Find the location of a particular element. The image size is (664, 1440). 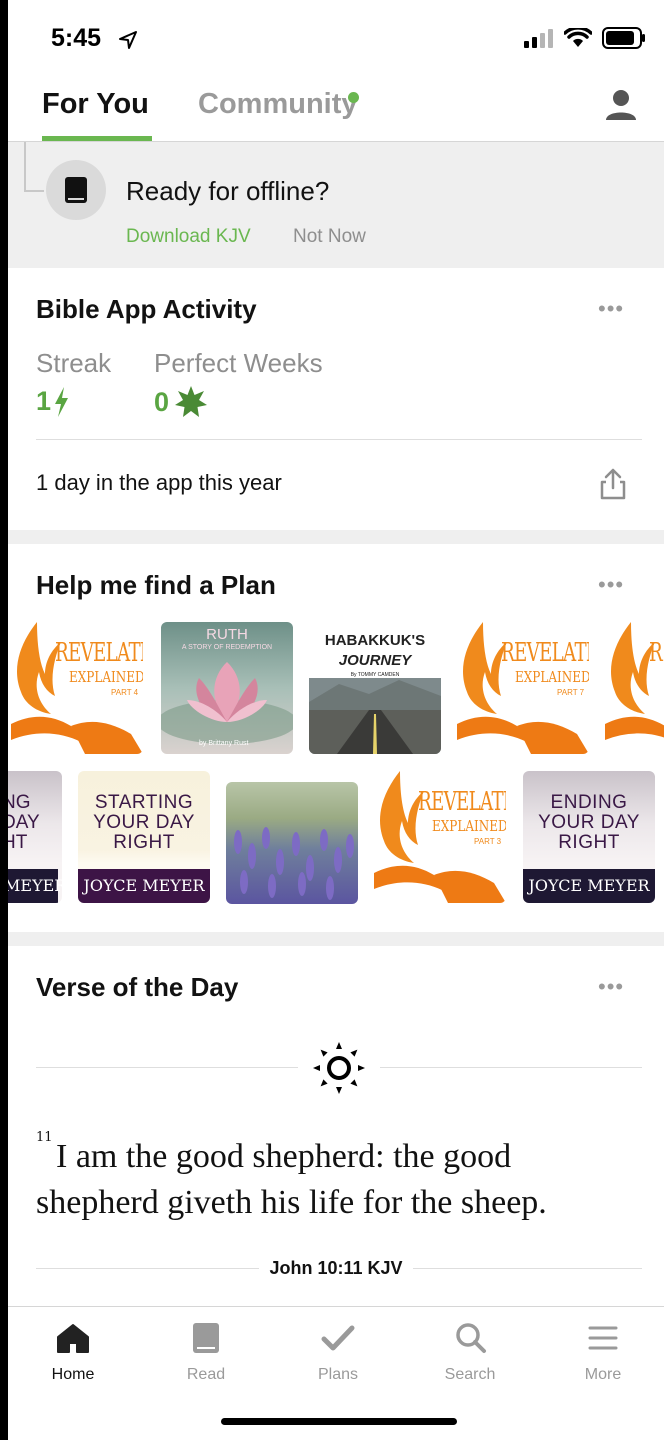

plan-subtitle: JOURNEY is located at coordinates (375, 660).